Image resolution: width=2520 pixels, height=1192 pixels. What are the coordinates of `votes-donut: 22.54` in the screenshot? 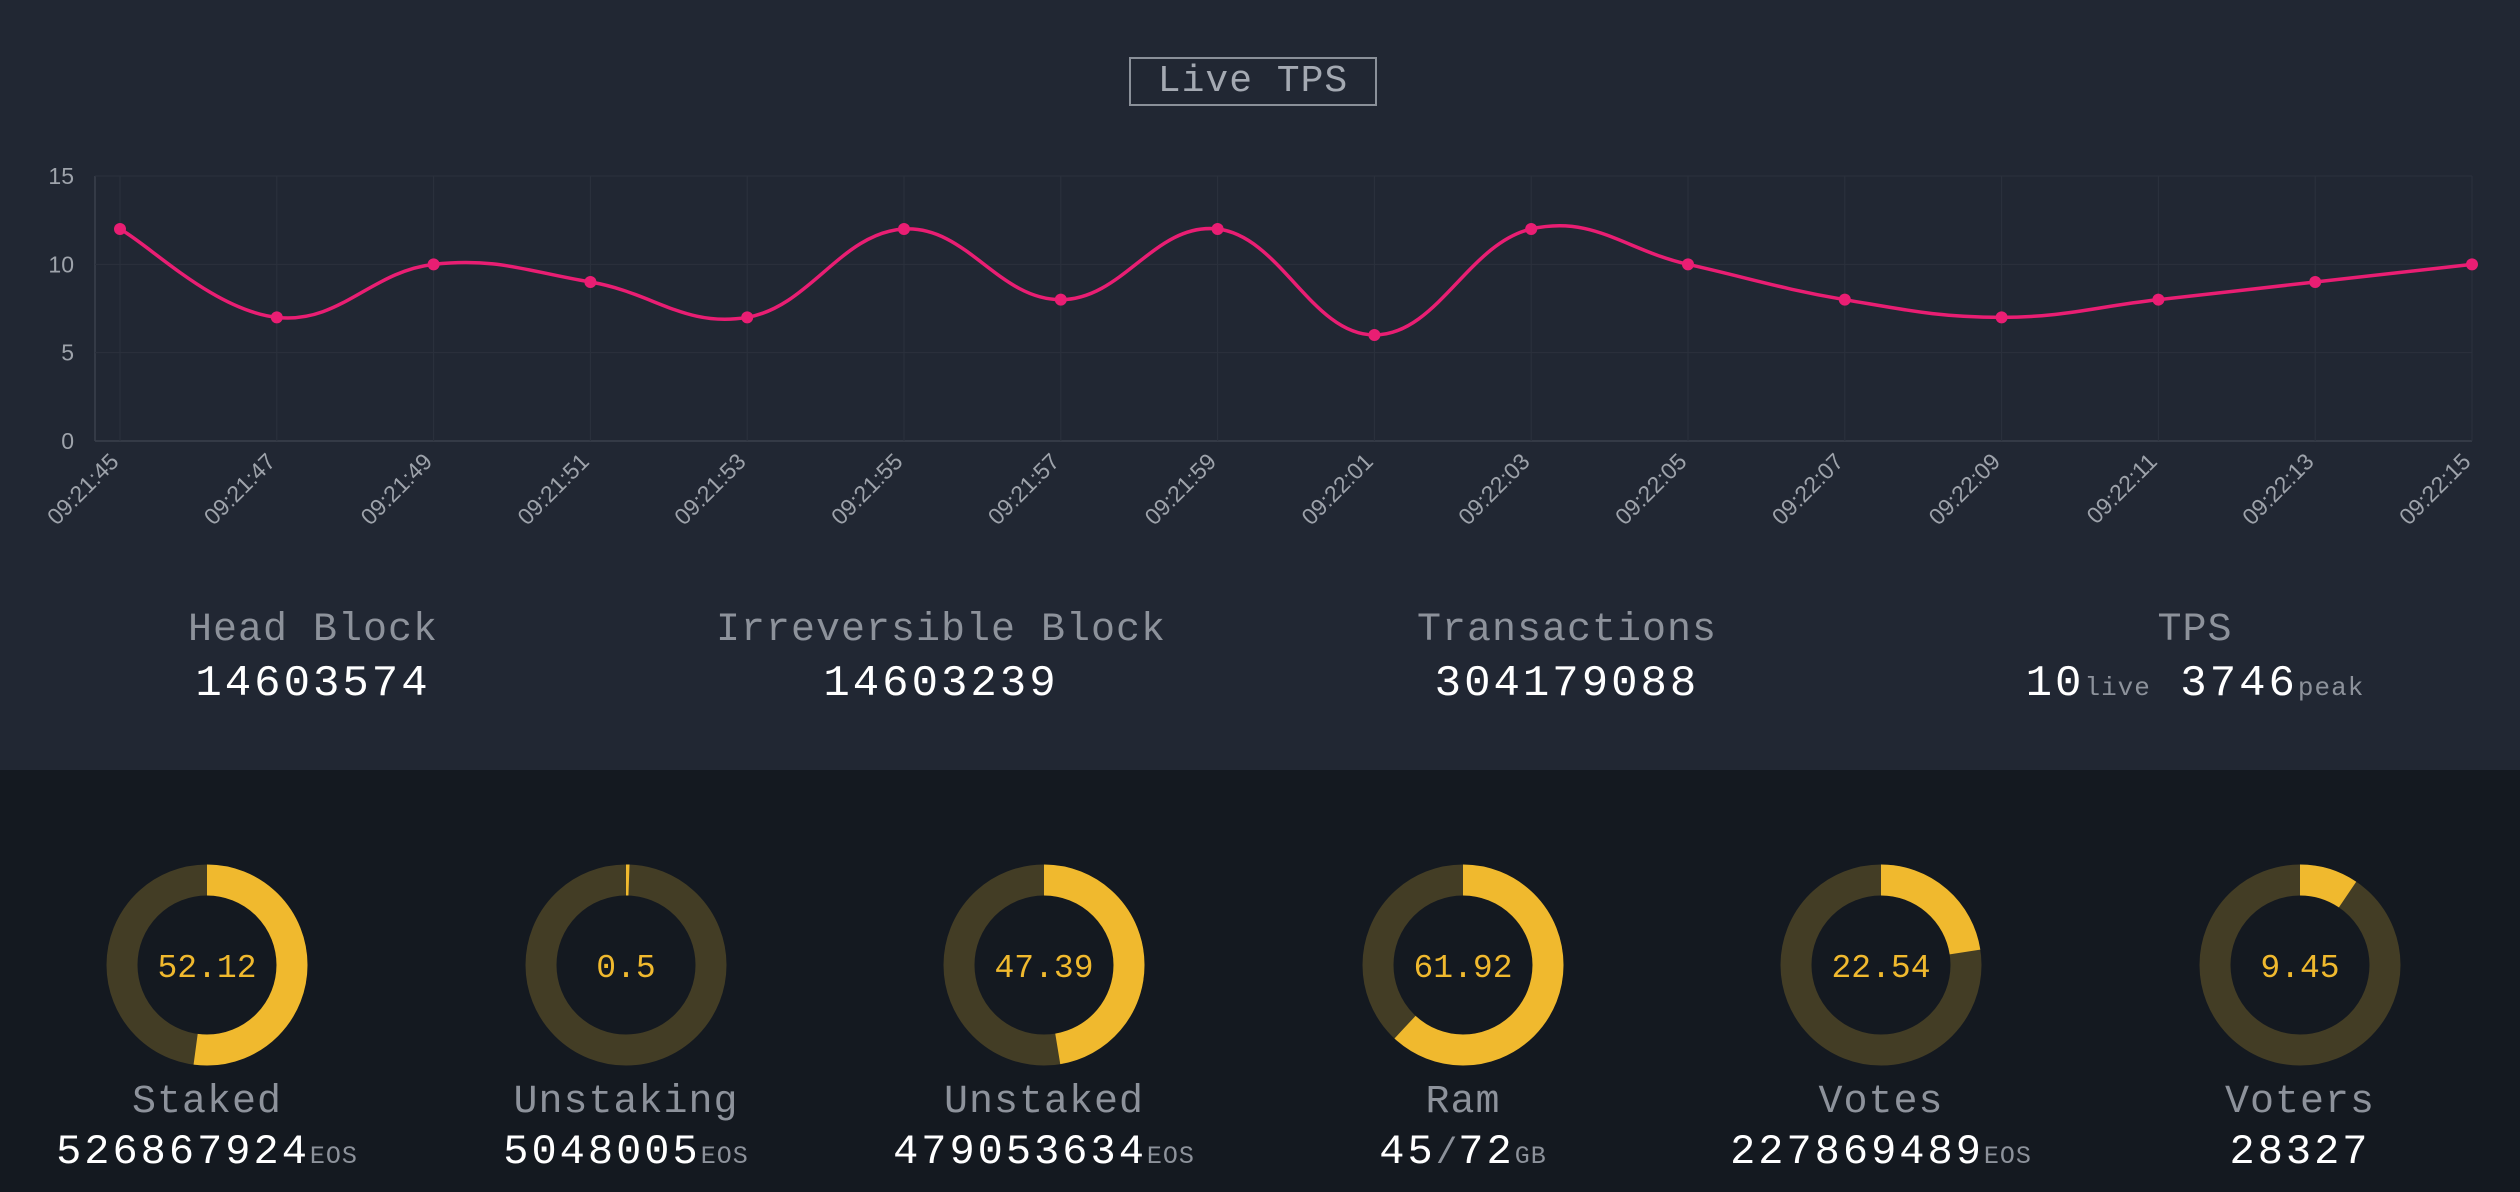 It's located at (1881, 965).